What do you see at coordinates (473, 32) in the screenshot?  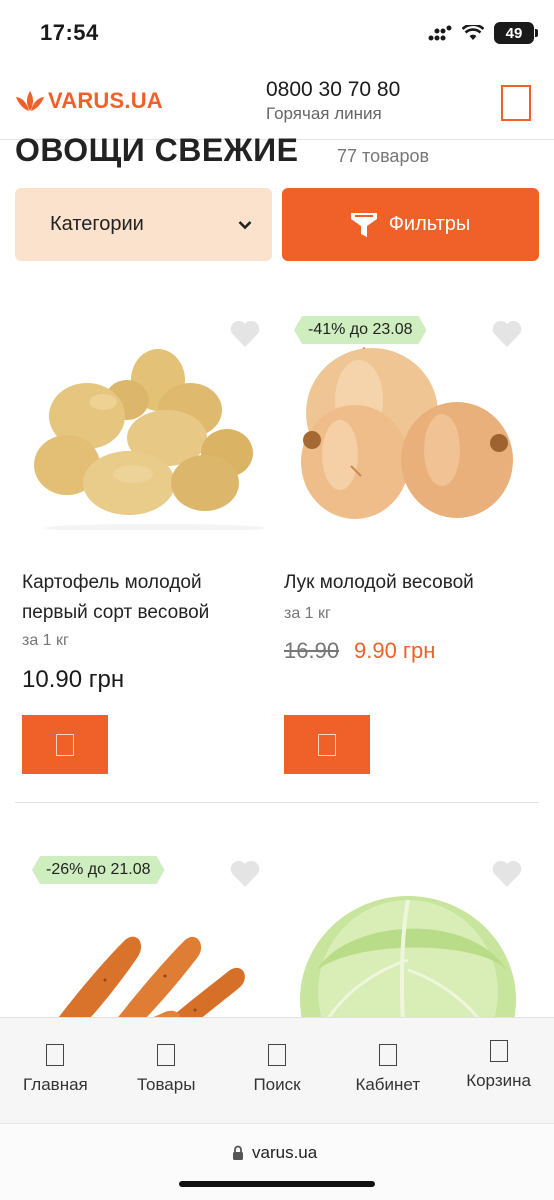 I see `wifi-icon` at bounding box center [473, 32].